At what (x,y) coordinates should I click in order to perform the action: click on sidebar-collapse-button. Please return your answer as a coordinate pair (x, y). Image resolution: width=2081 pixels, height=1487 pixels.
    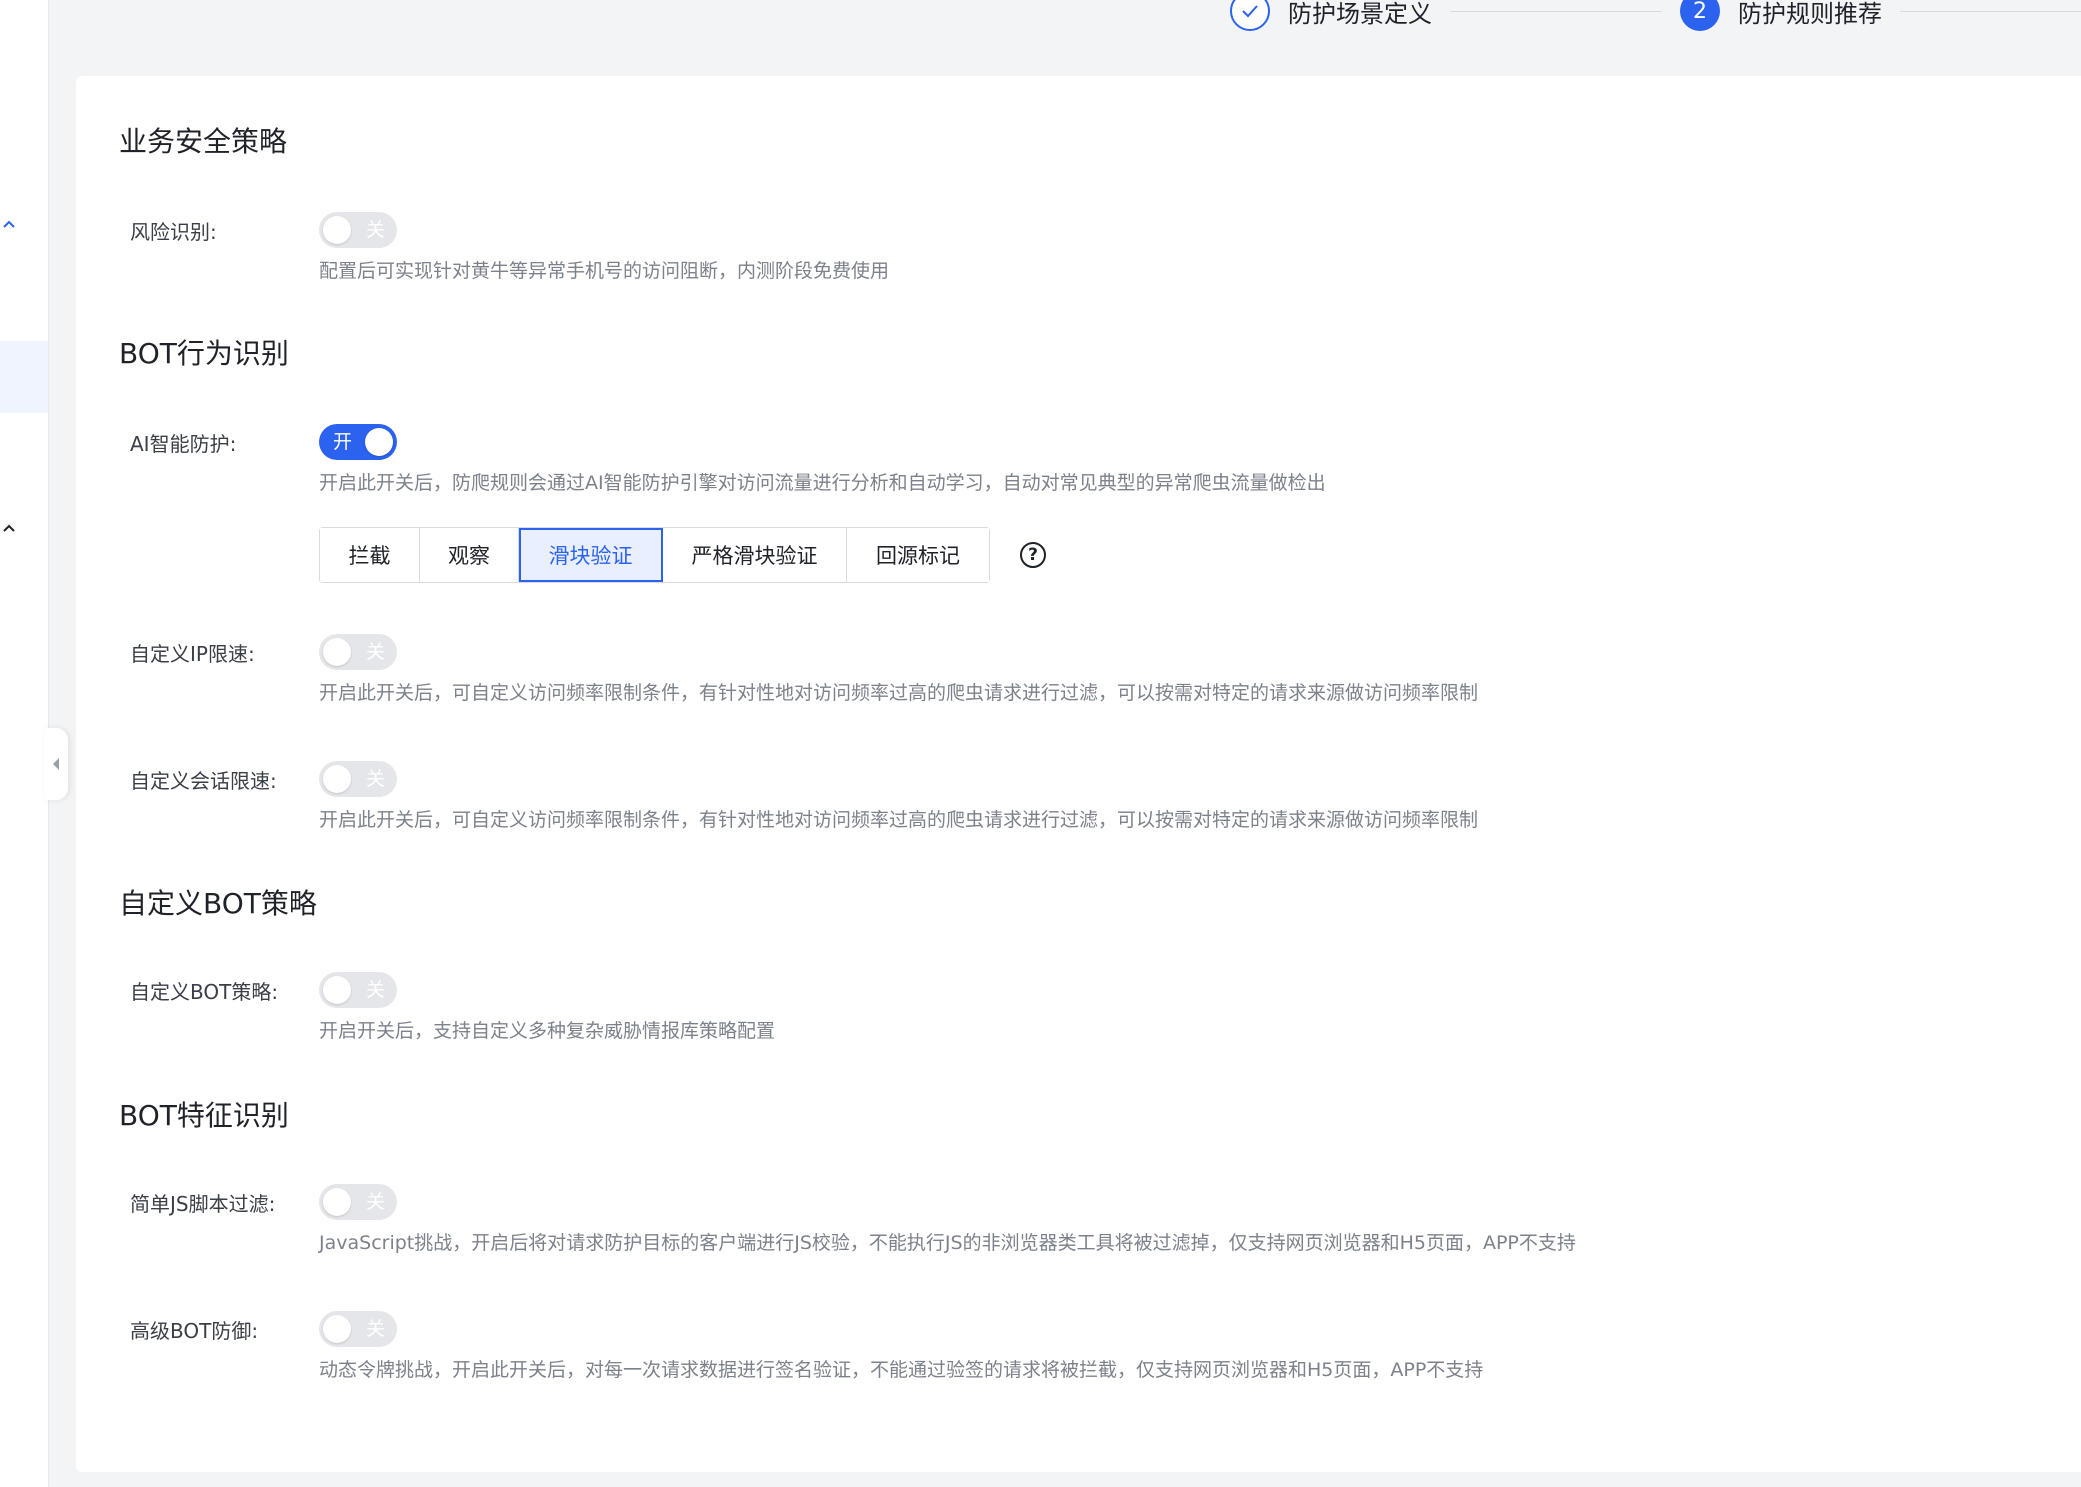
    Looking at the image, I should click on (56, 764).